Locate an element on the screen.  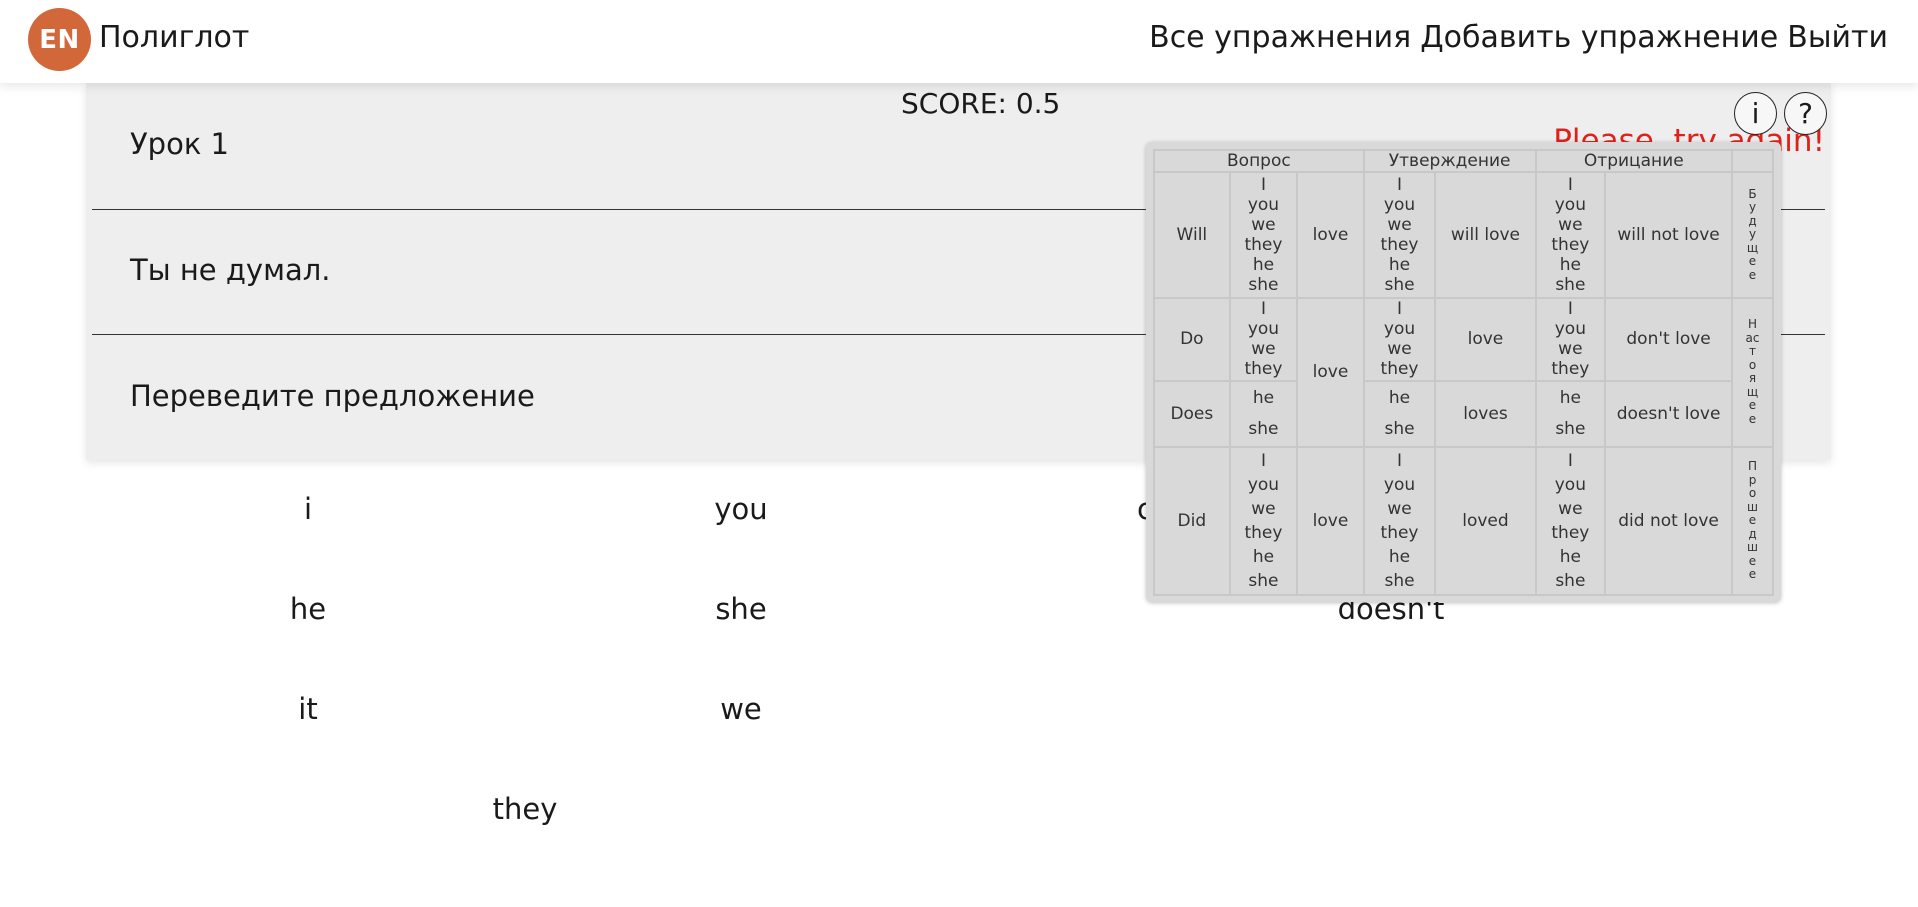
header-row: Вопрос Утверждение Отрицание is located at coordinates (1463, 161).